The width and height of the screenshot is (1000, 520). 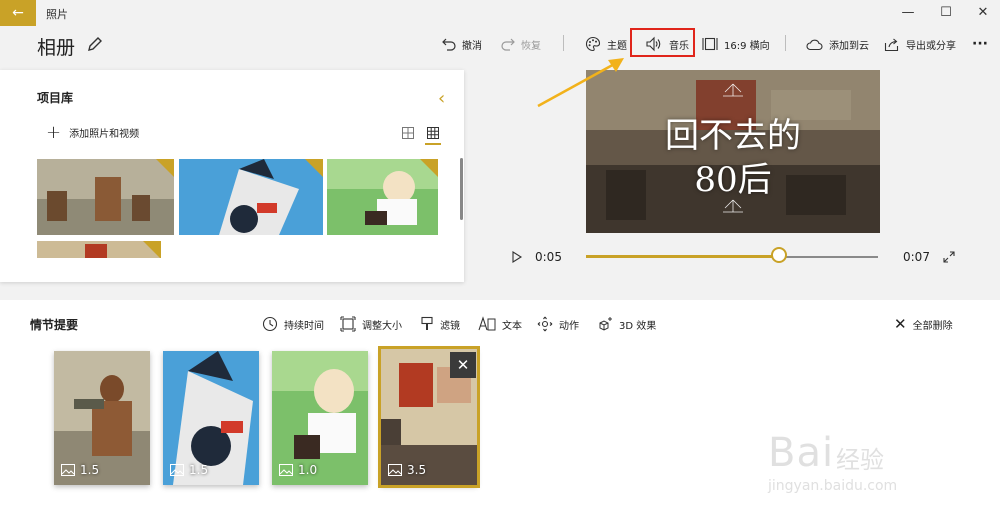 What do you see at coordinates (270, 324) in the screenshot?
I see `clock-icon` at bounding box center [270, 324].